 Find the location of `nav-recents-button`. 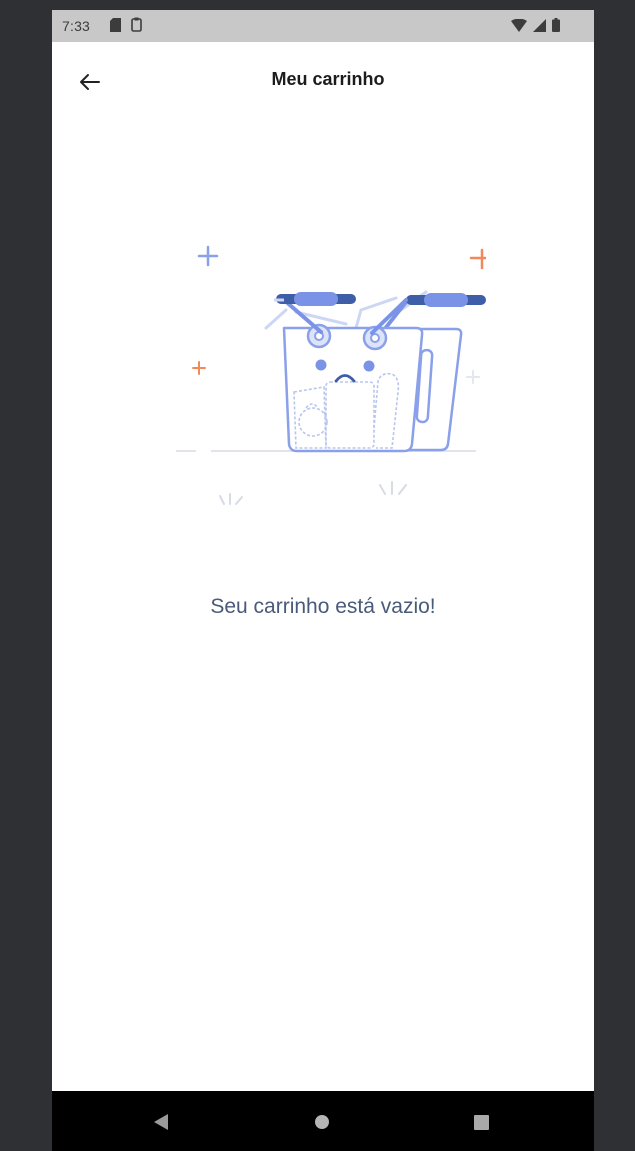

nav-recents-button is located at coordinates (481, 1122).